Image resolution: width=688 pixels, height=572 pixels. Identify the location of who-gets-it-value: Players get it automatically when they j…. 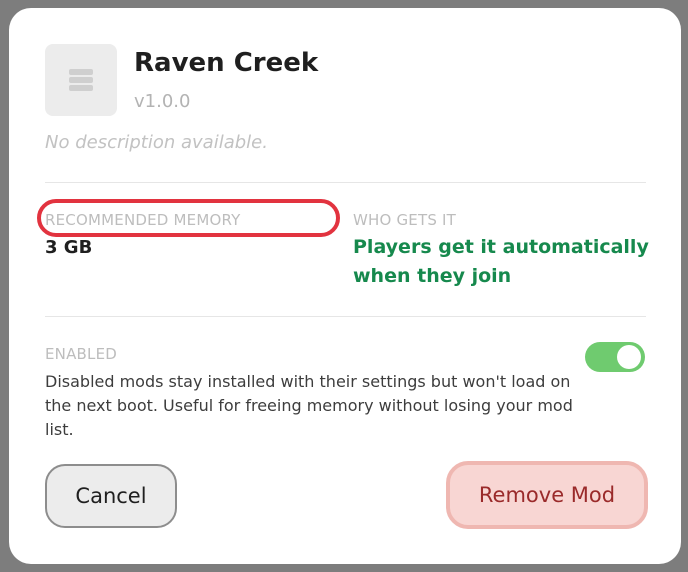
(501, 261).